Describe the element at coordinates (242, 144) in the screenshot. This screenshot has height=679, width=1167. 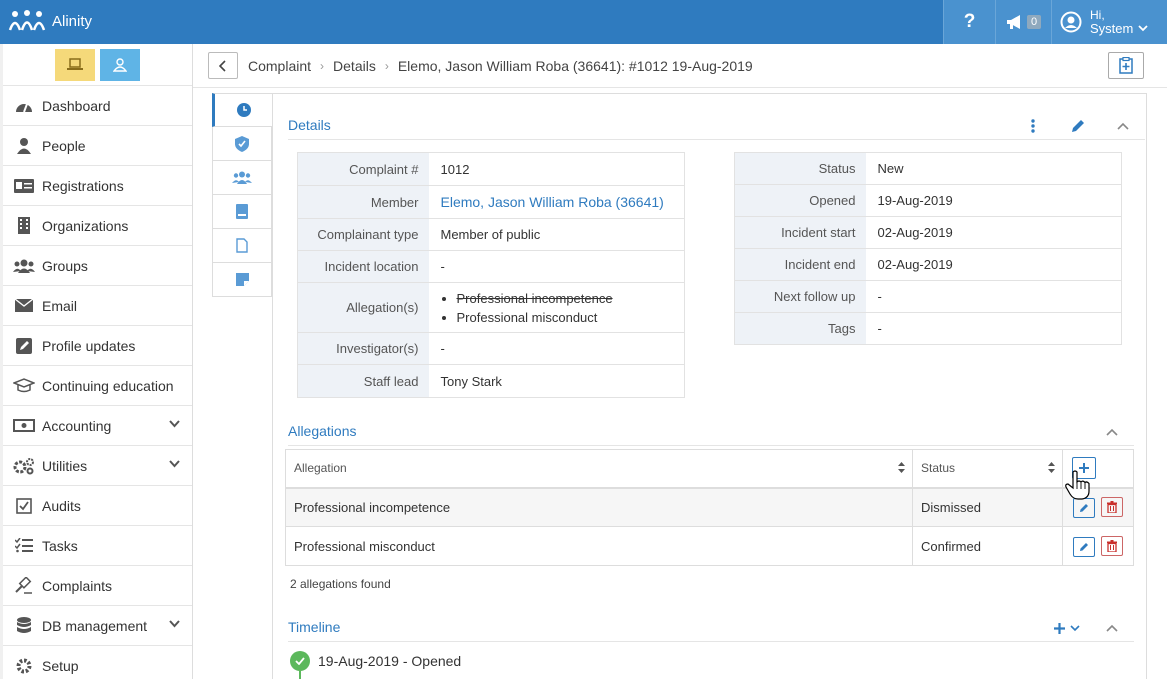
I see `tab-allegations` at that location.